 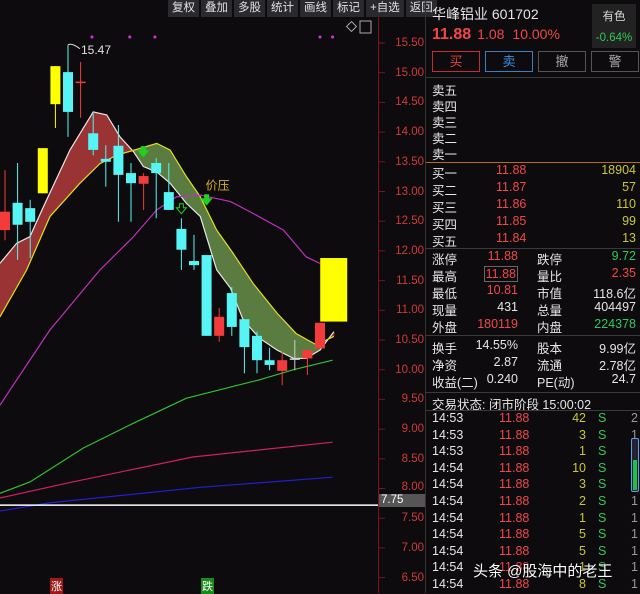 I want to click on toolbar-button: 复权, so click(x=183, y=8).